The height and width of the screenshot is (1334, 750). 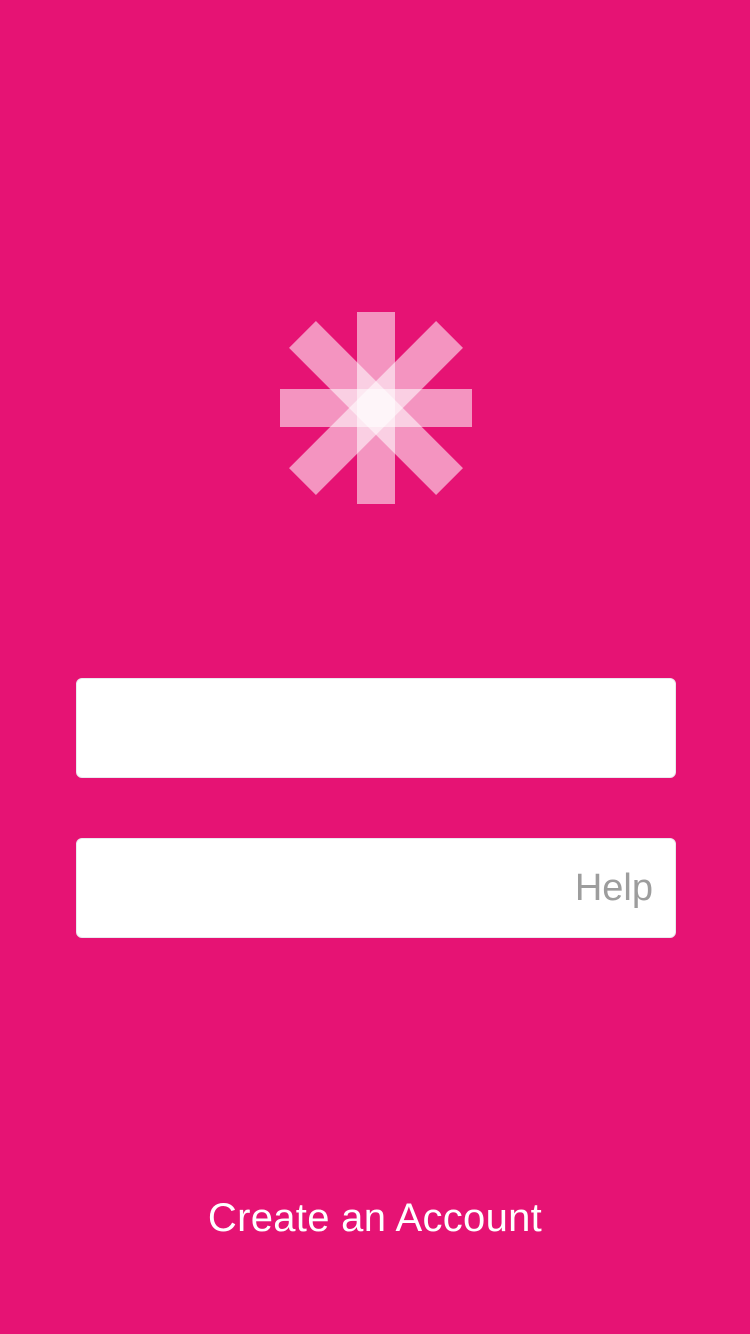 I want to click on username-input, so click(x=309, y=728).